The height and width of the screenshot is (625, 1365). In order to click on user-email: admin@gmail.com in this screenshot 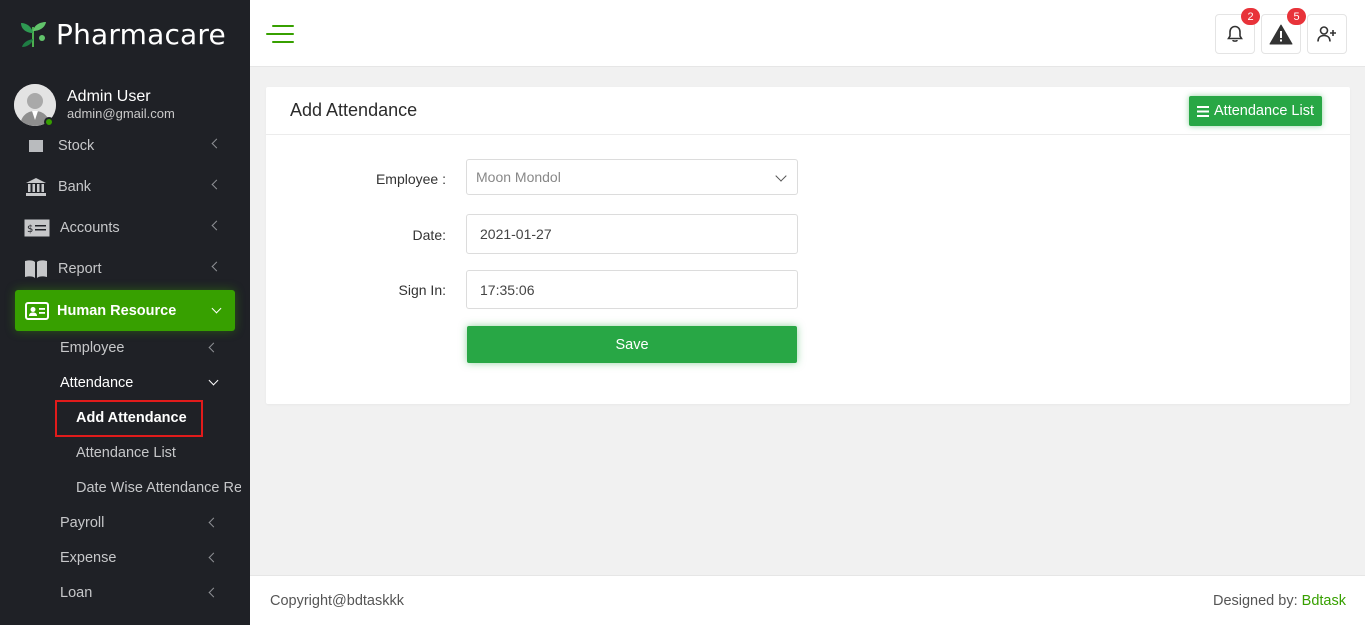, I will do `click(121, 113)`.